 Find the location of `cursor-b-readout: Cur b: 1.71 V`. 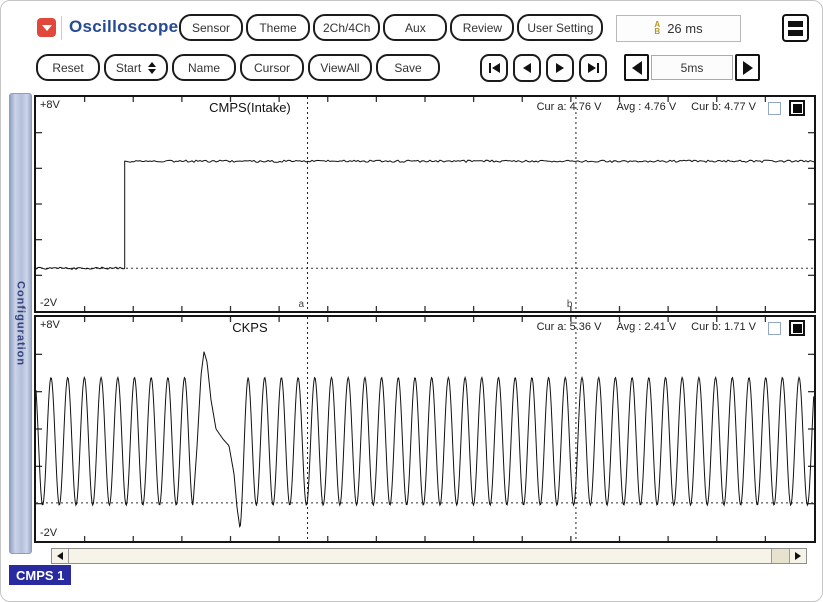

cursor-b-readout: Cur b: 1.71 V is located at coordinates (723, 327).